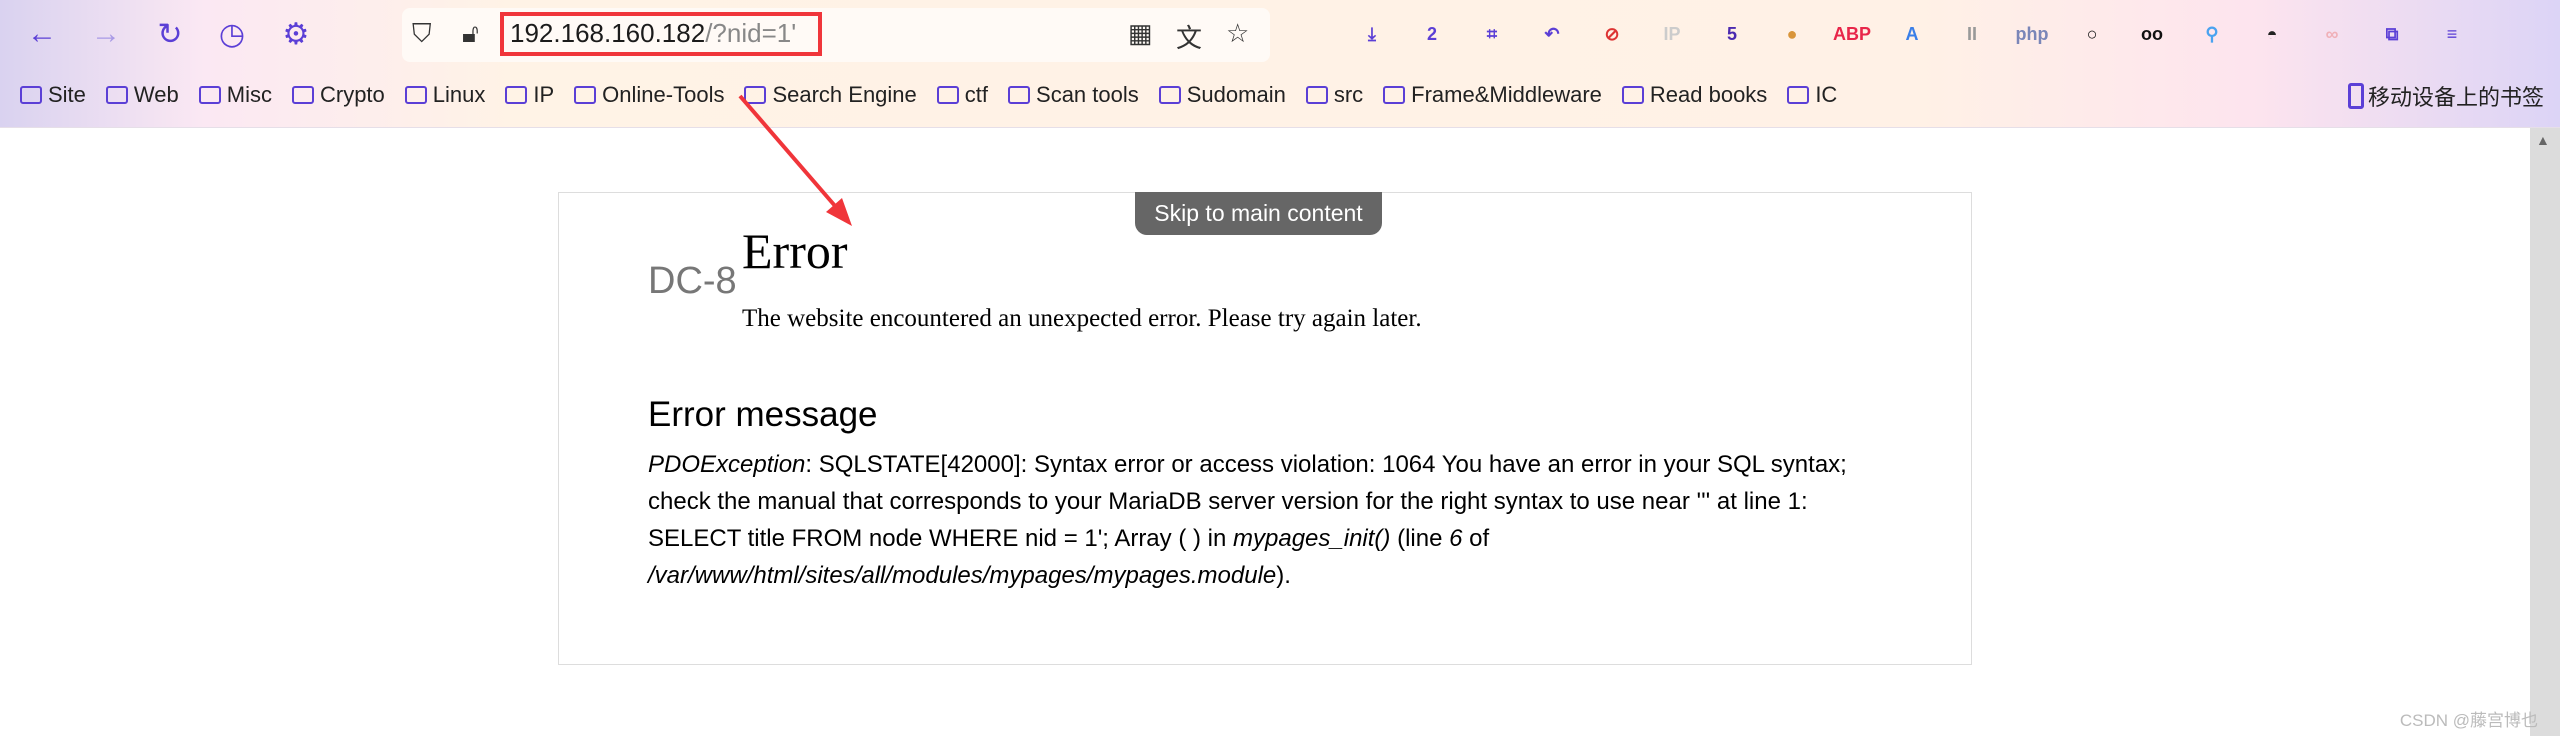 The width and height of the screenshot is (2560, 736). I want to click on arrow-line, so click(791, 155).